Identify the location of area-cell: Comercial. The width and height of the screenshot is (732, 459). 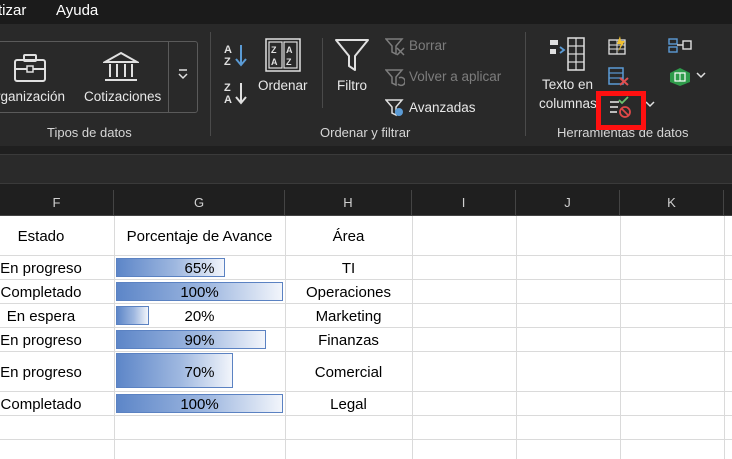
(348, 372).